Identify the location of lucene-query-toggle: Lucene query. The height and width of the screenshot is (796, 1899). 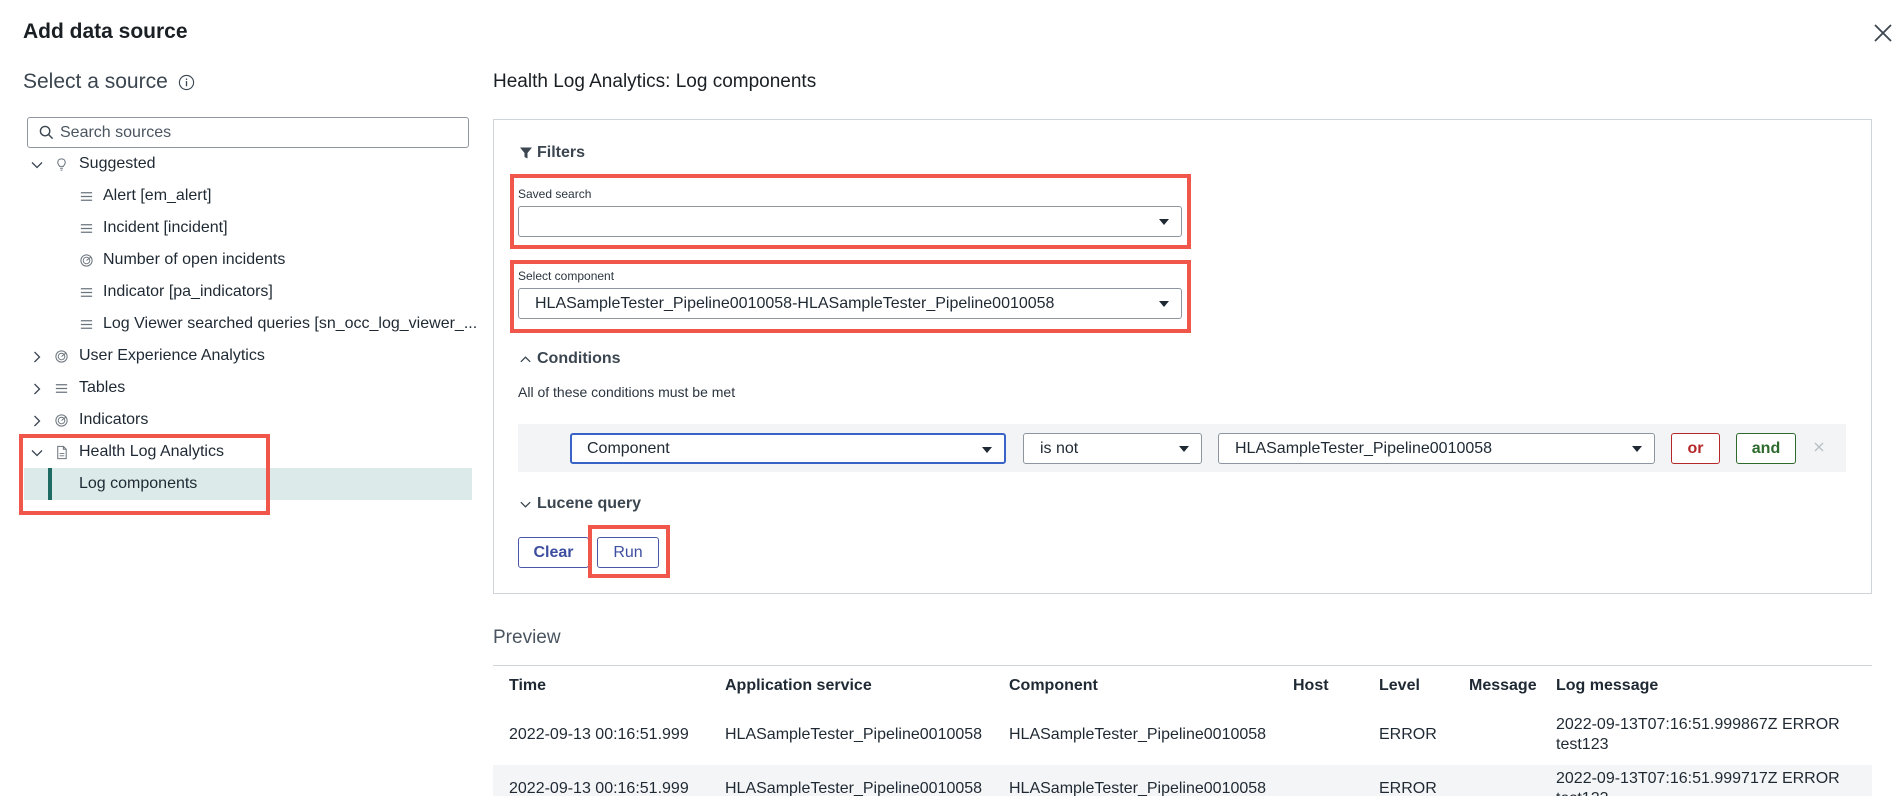
(580, 504).